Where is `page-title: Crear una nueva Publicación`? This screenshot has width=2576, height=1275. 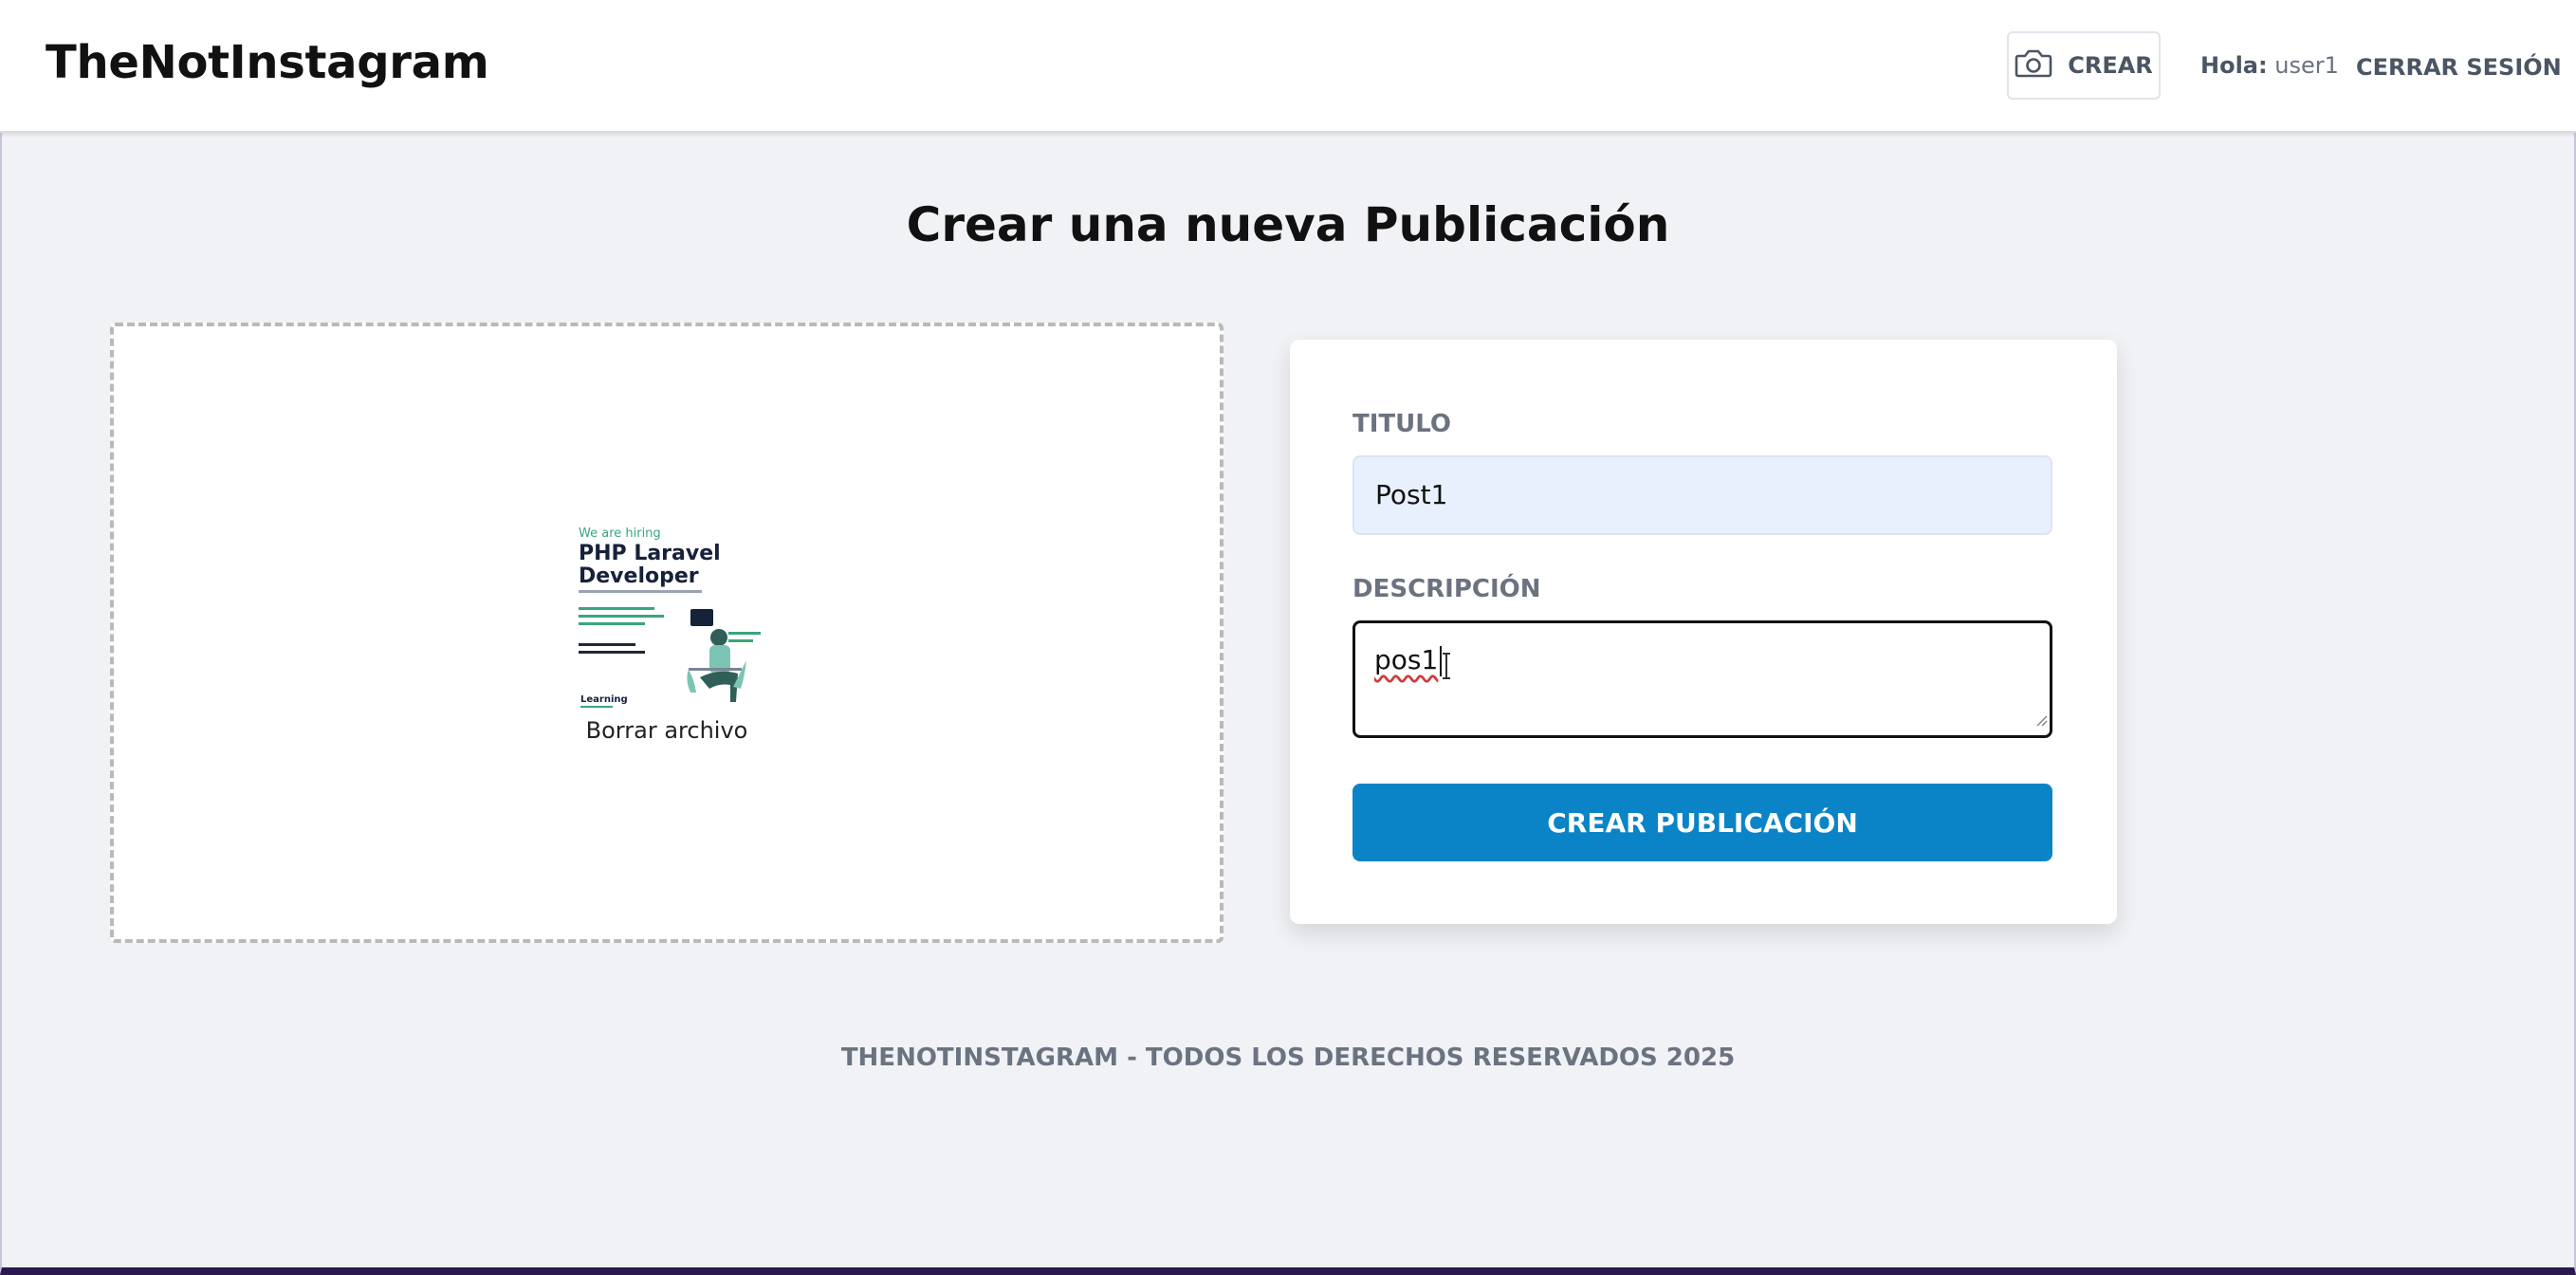 page-title: Crear una nueva Publicación is located at coordinates (1288, 224).